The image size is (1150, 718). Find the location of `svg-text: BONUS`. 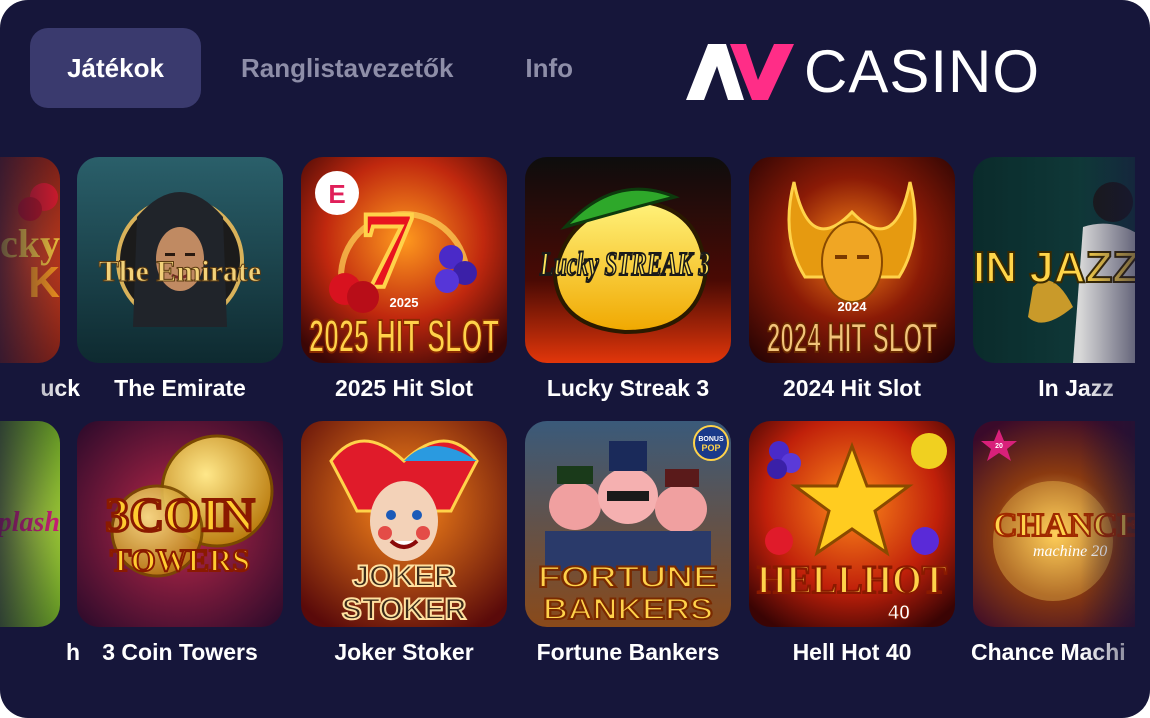

svg-text: BONUS is located at coordinates (711, 439).